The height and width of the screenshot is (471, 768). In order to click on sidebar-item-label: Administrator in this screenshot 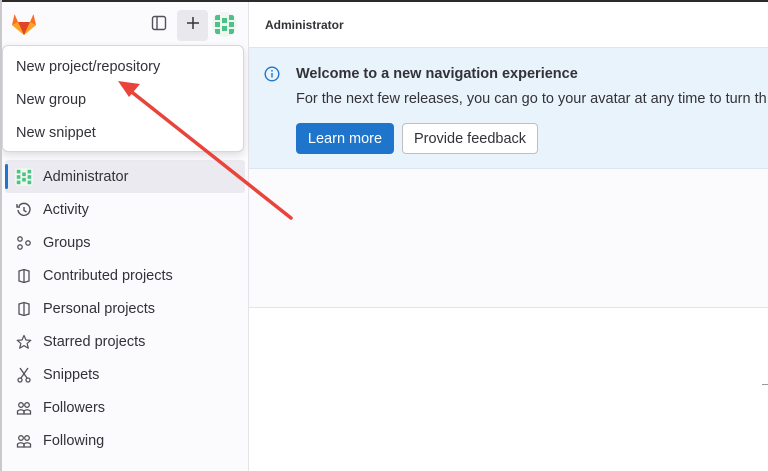, I will do `click(86, 176)`.